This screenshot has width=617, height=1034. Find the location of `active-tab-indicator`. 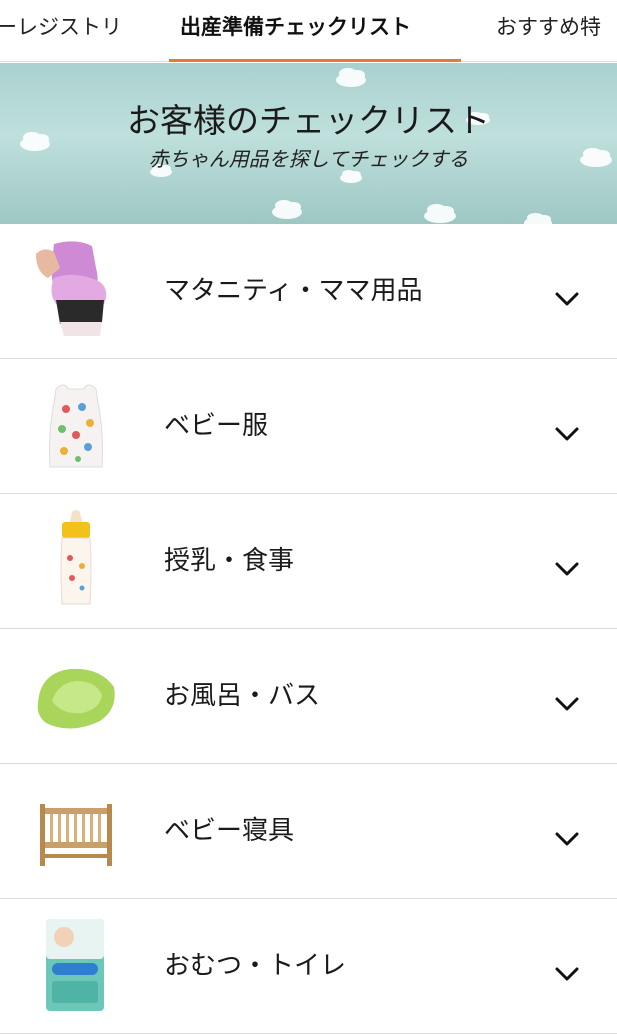

active-tab-indicator is located at coordinates (315, 60).